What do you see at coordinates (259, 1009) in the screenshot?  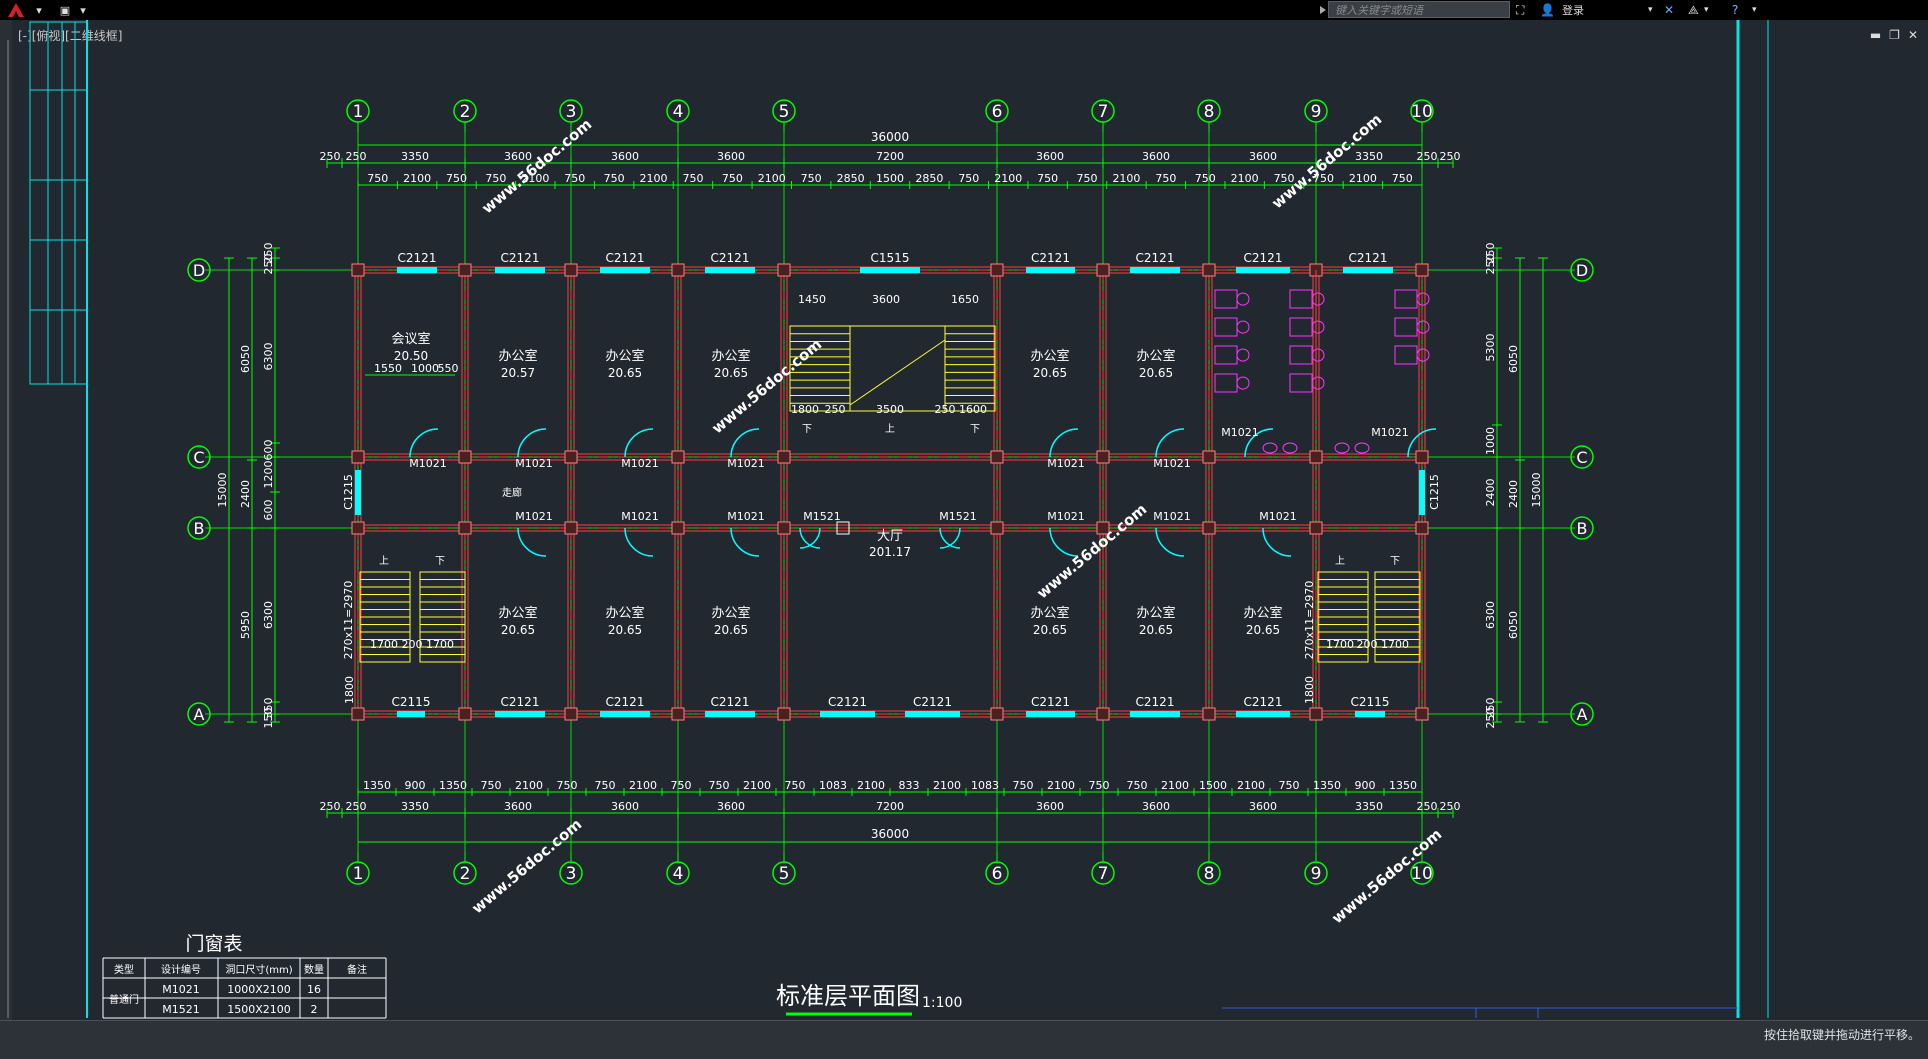 I see `table-size: 1500X2100` at bounding box center [259, 1009].